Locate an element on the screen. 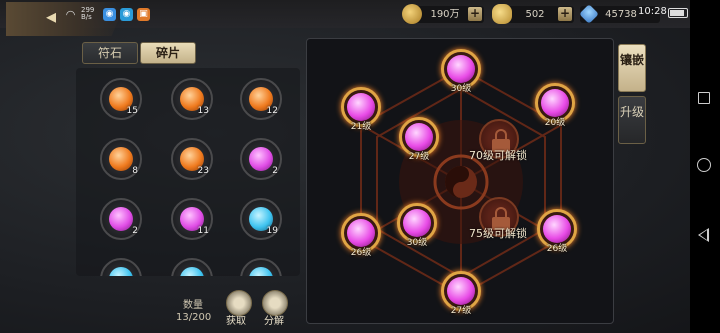 The width and height of the screenshot is (720, 333). quantity-value: 13/200 is located at coordinates (194, 317).